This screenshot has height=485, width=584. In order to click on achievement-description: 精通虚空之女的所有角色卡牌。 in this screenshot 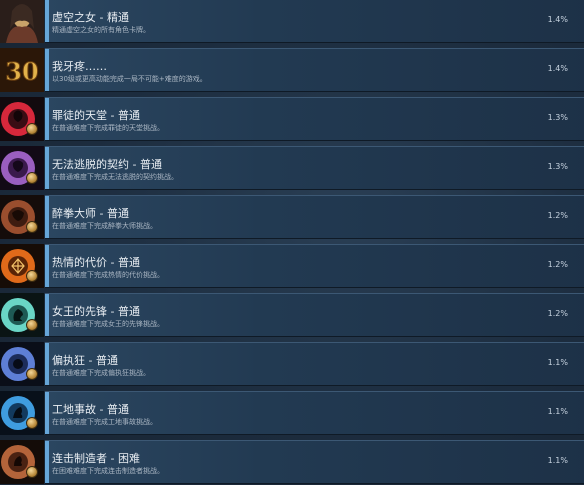, I will do `click(101, 30)`.